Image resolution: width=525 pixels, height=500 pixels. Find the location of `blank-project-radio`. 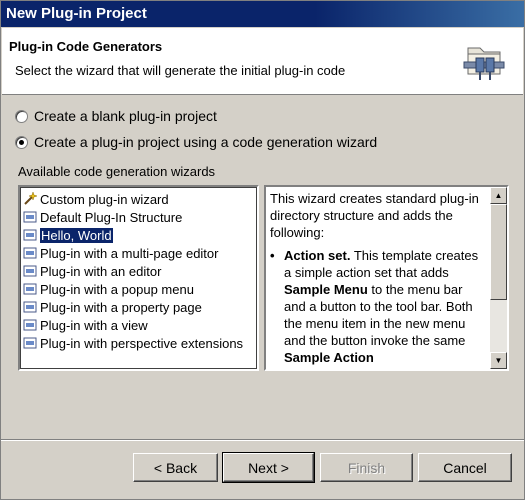

blank-project-radio is located at coordinates (21, 116).